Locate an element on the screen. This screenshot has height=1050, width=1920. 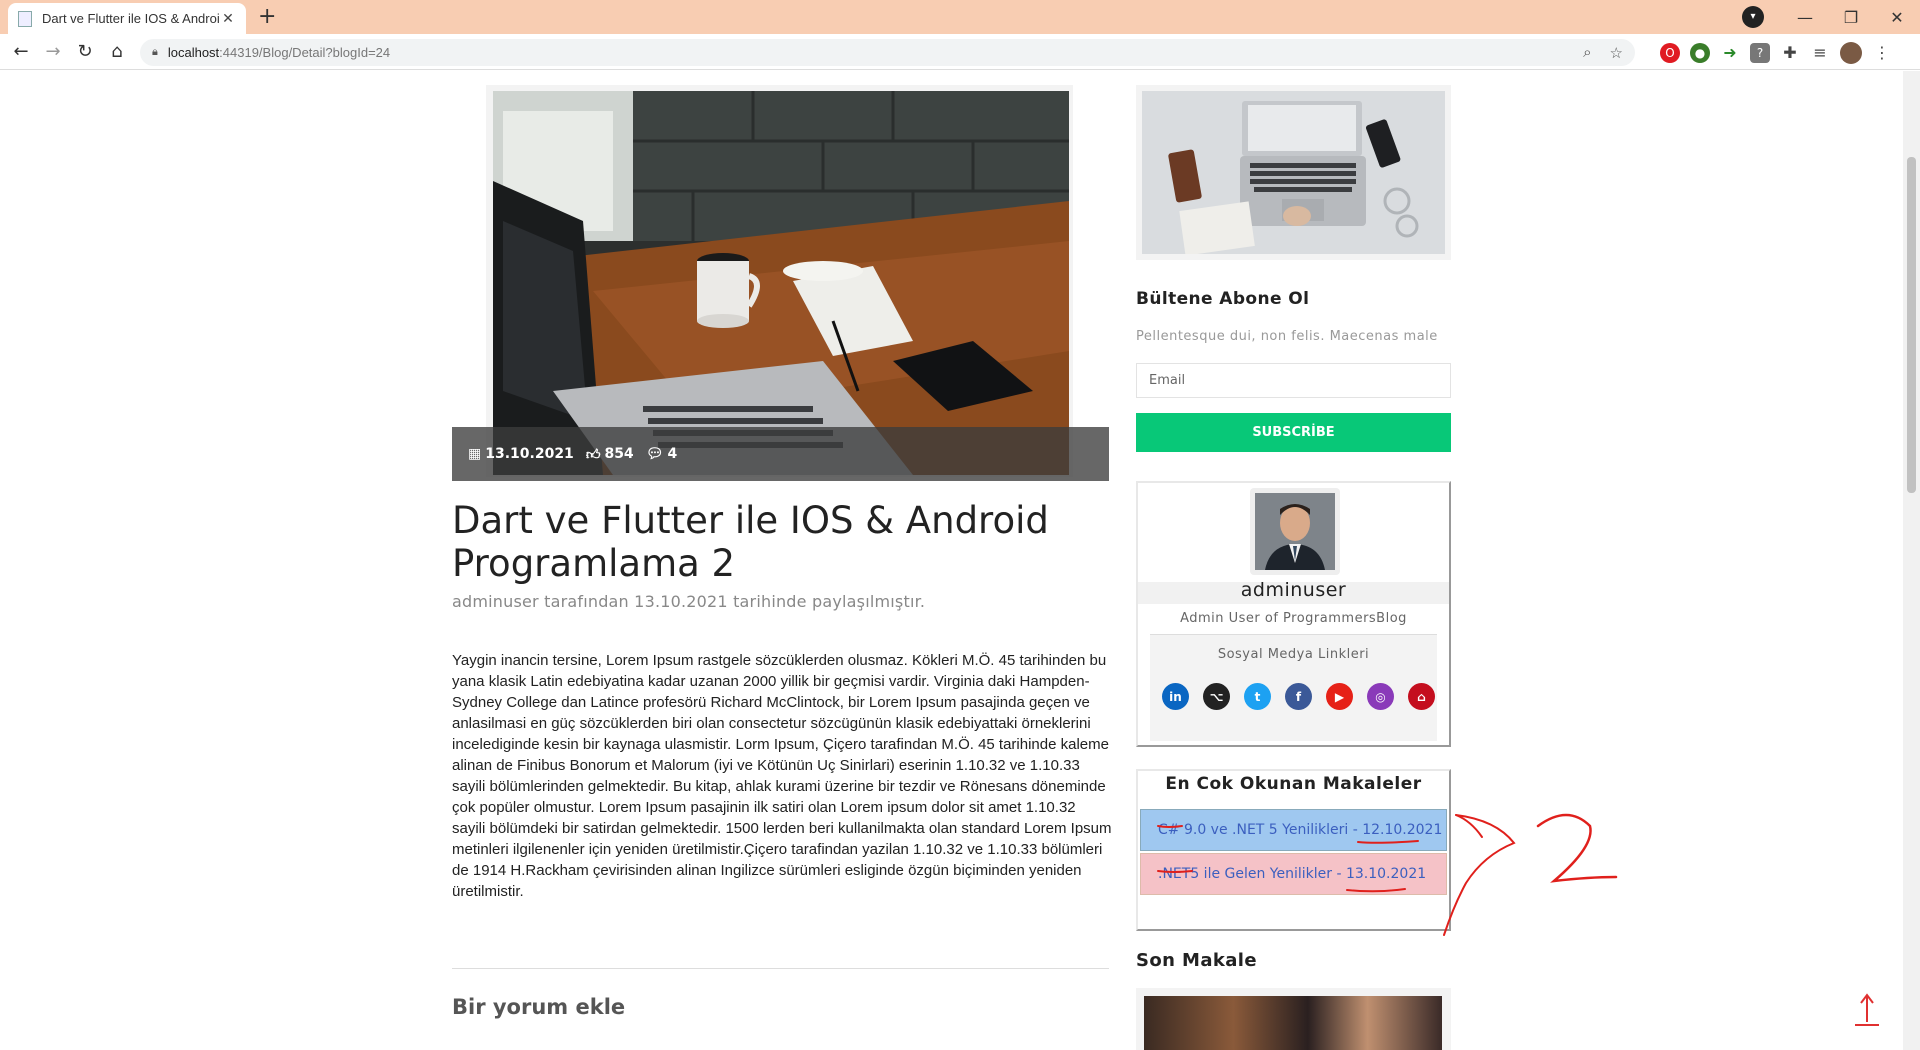
instagram-icon: ◎ is located at coordinates (1380, 696).